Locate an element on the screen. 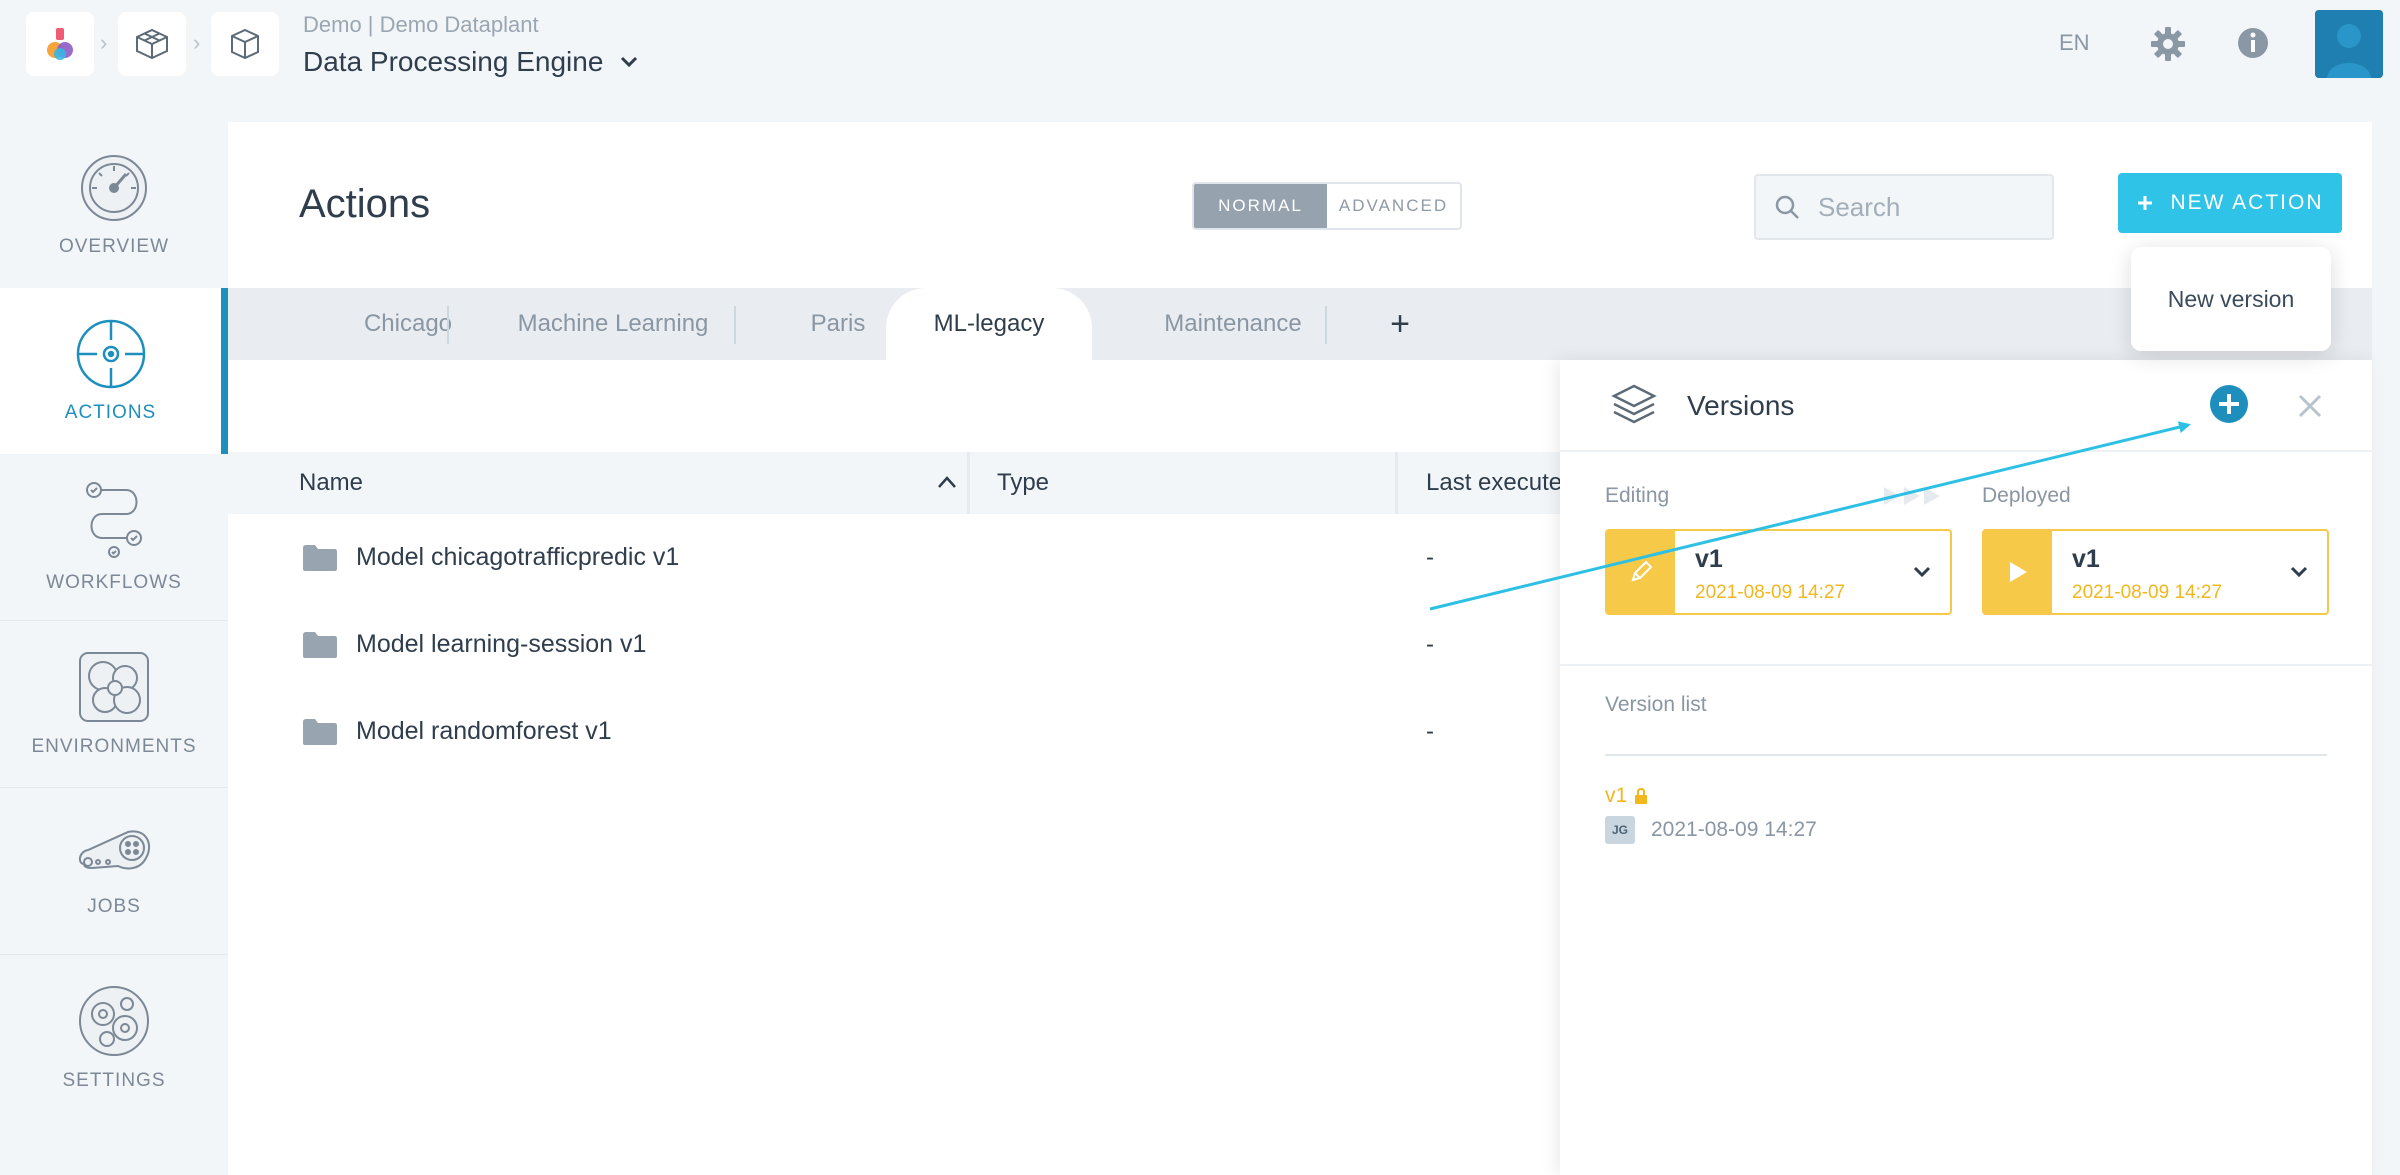 Image resolution: width=2400 pixels, height=1175 pixels. tab-maintenance: Maintenance is located at coordinates (1233, 324).